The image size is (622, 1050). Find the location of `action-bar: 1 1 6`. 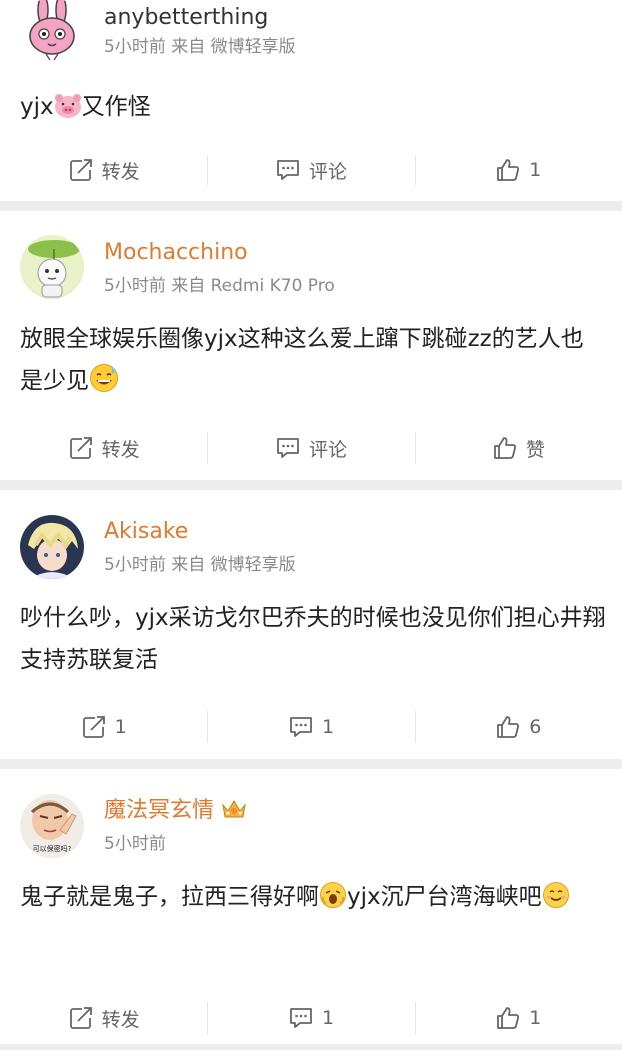

action-bar: 1 1 6 is located at coordinates (311, 727).